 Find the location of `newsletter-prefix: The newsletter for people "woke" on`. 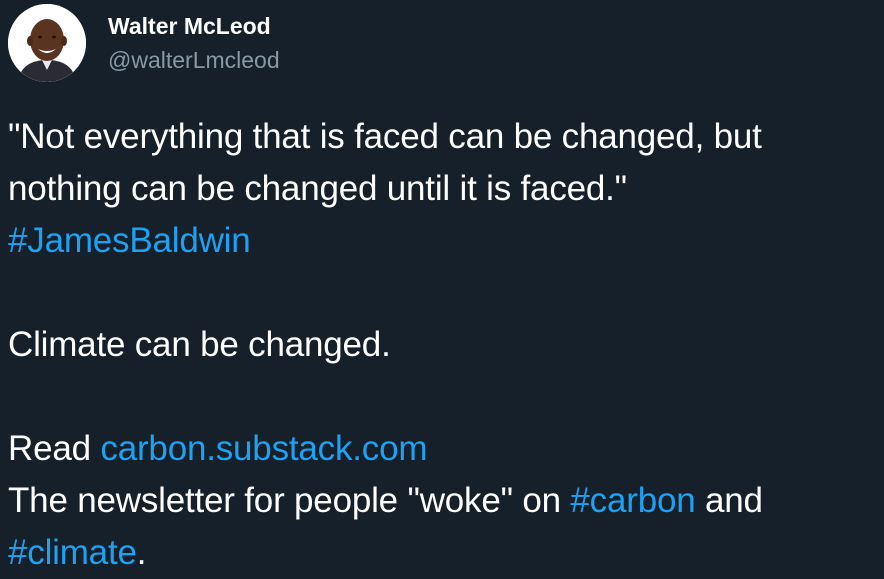

newsletter-prefix: The newsletter for people "woke" on is located at coordinates (289, 500).